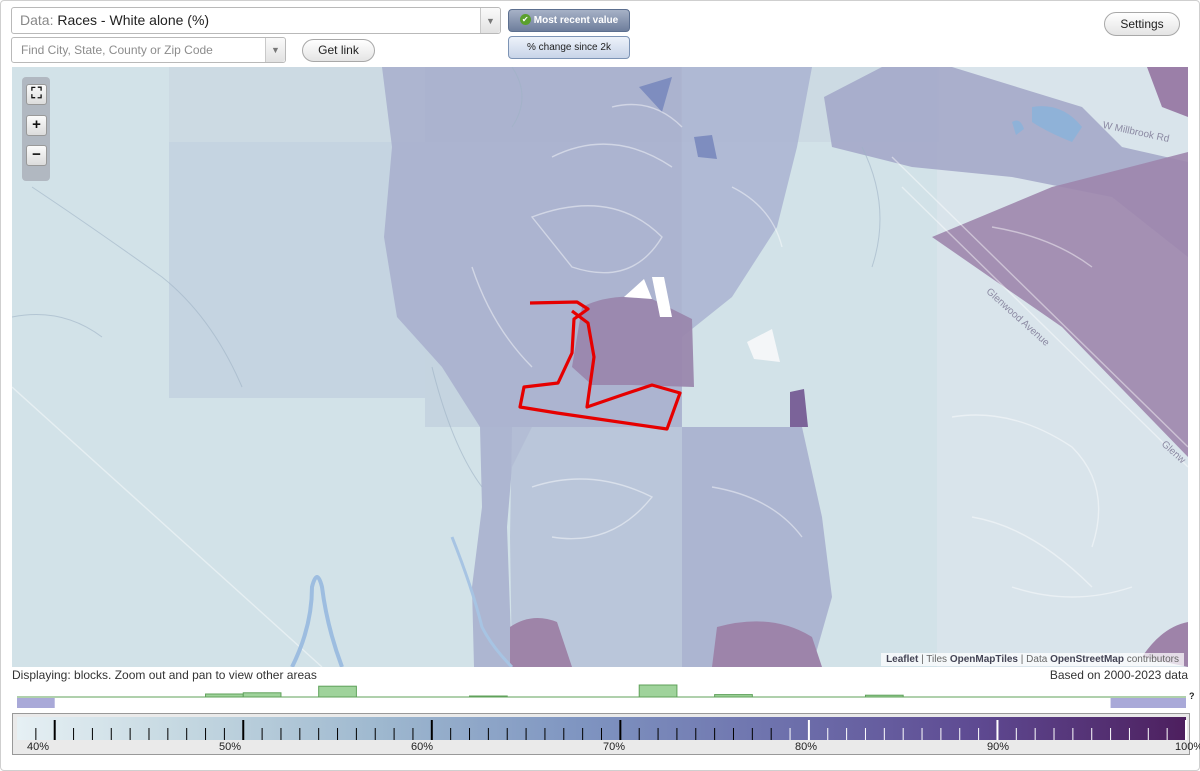  I want to click on most-recent-value-toggle: ✔ Most recent value, so click(569, 20).